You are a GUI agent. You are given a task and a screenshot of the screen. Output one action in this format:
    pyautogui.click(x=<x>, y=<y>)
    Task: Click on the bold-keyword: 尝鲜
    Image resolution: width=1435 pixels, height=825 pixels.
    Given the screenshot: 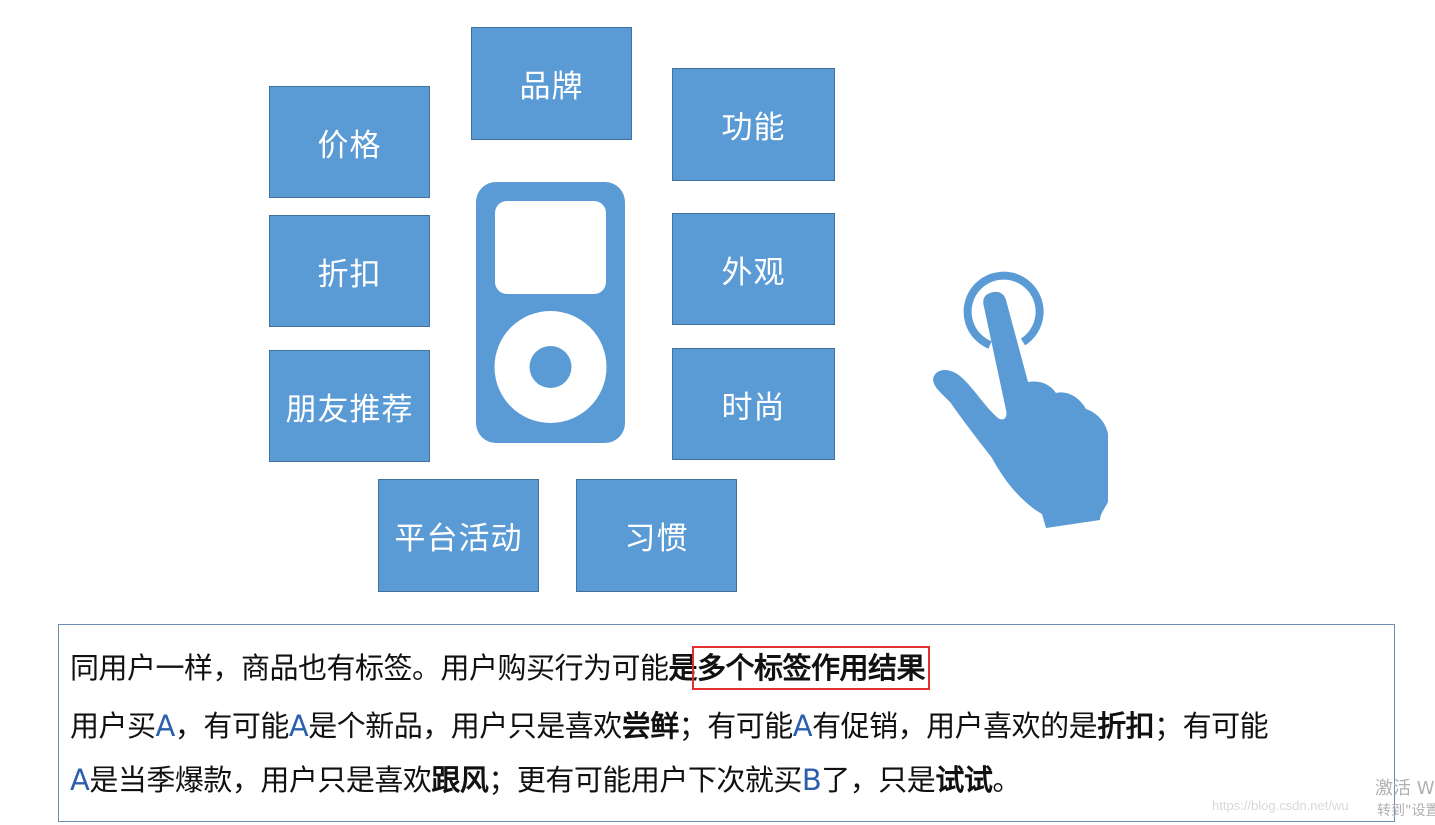 What is the action you would take?
    pyautogui.click(x=650, y=726)
    